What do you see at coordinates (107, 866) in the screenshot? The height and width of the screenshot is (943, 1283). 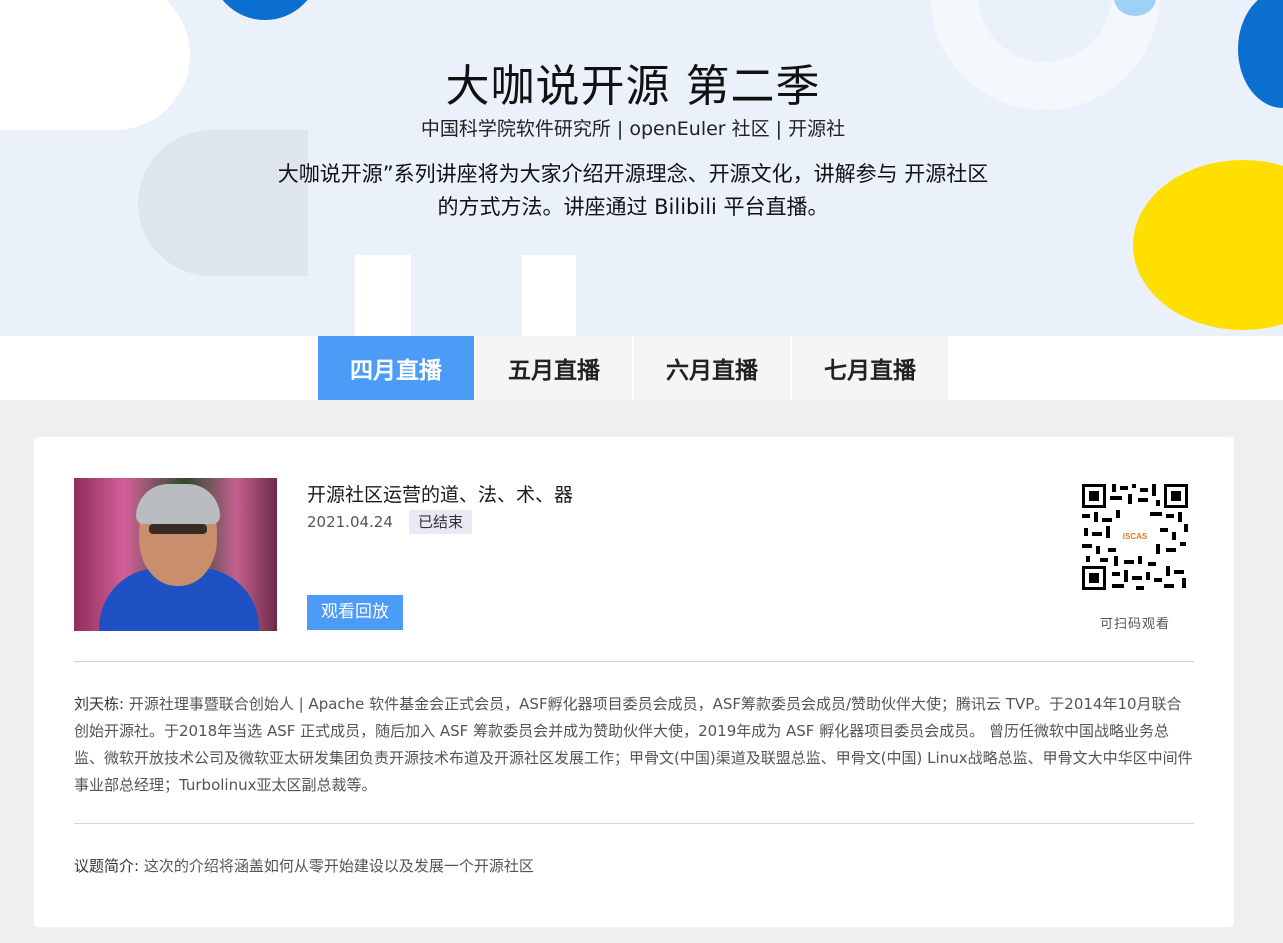 I see `topic-label: 议题简介:` at bounding box center [107, 866].